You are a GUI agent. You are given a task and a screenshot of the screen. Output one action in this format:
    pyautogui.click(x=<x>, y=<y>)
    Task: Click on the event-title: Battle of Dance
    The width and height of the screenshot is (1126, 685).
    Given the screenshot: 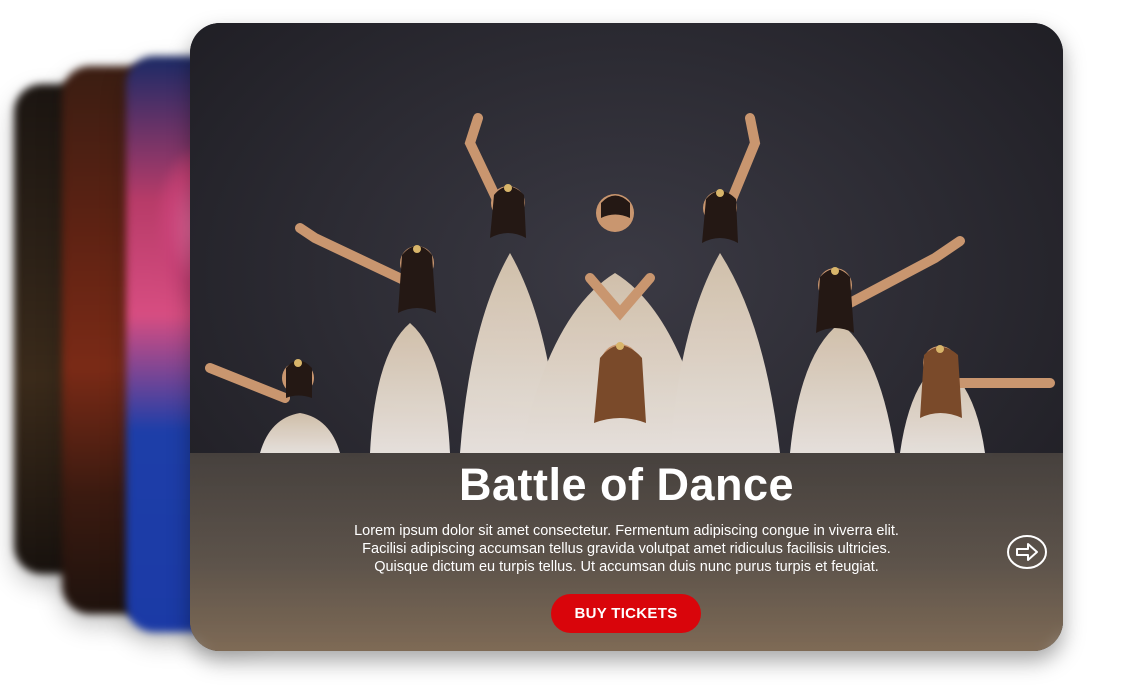 What is the action you would take?
    pyautogui.click(x=626, y=484)
    